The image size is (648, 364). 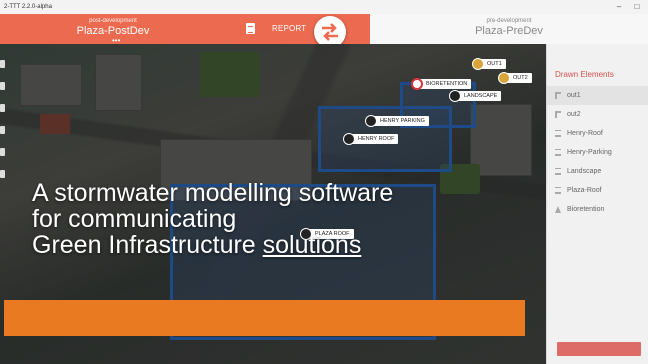 I want to click on marker-label: HENRY PARKING, so click(x=401, y=121).